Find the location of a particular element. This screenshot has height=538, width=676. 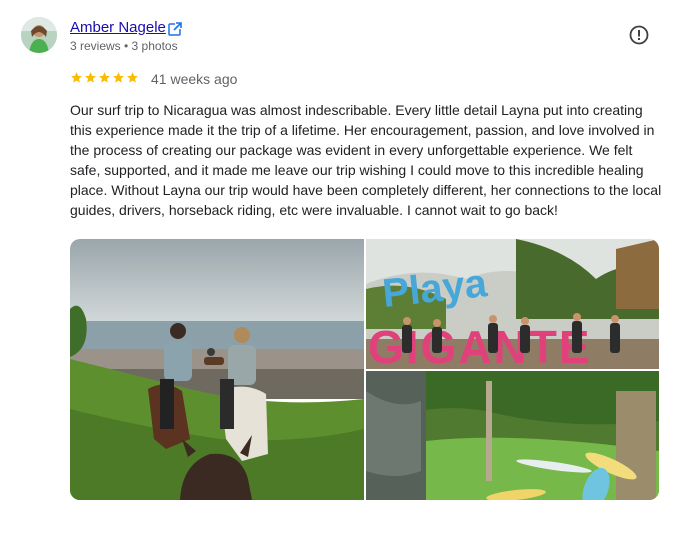

reviewer-name-link: Amber Nagele is located at coordinates (118, 28).